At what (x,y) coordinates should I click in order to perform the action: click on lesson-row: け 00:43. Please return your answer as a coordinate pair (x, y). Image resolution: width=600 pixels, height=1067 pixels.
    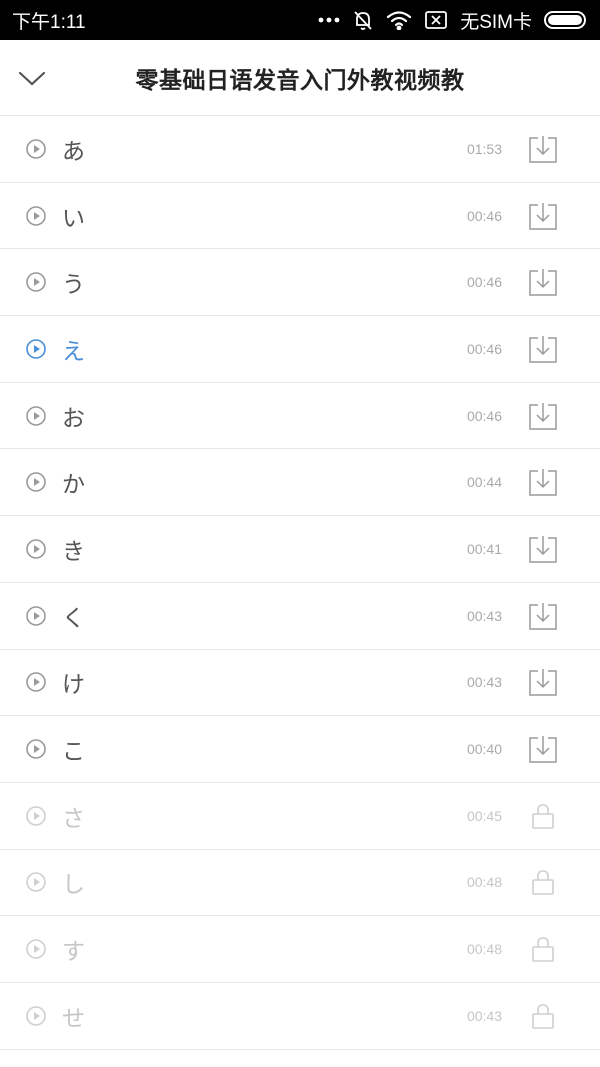
    Looking at the image, I should click on (300, 683).